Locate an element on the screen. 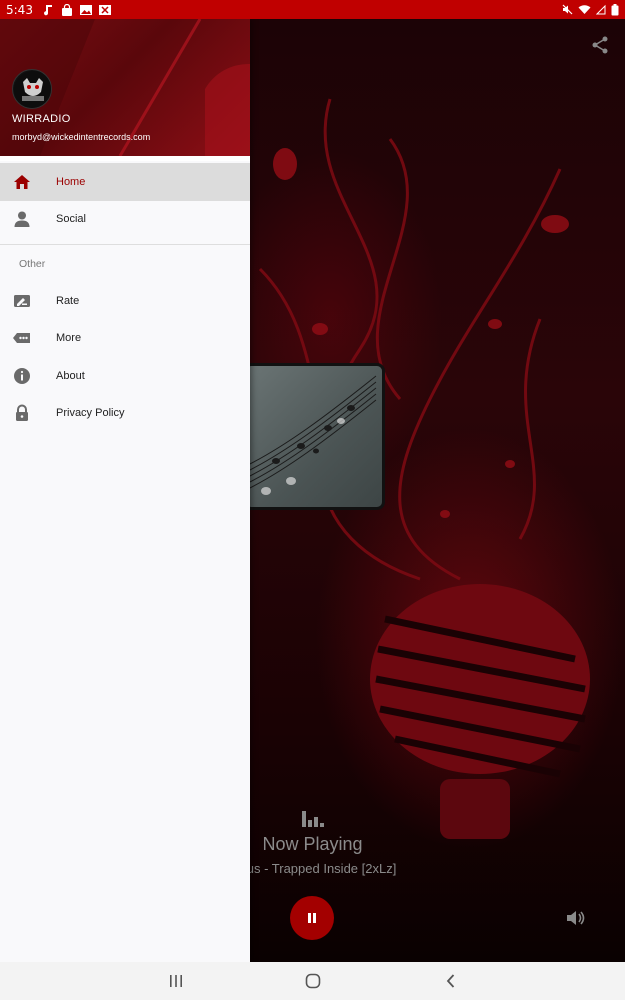 The height and width of the screenshot is (1000, 625). lock-icon is located at coordinates (22, 413).